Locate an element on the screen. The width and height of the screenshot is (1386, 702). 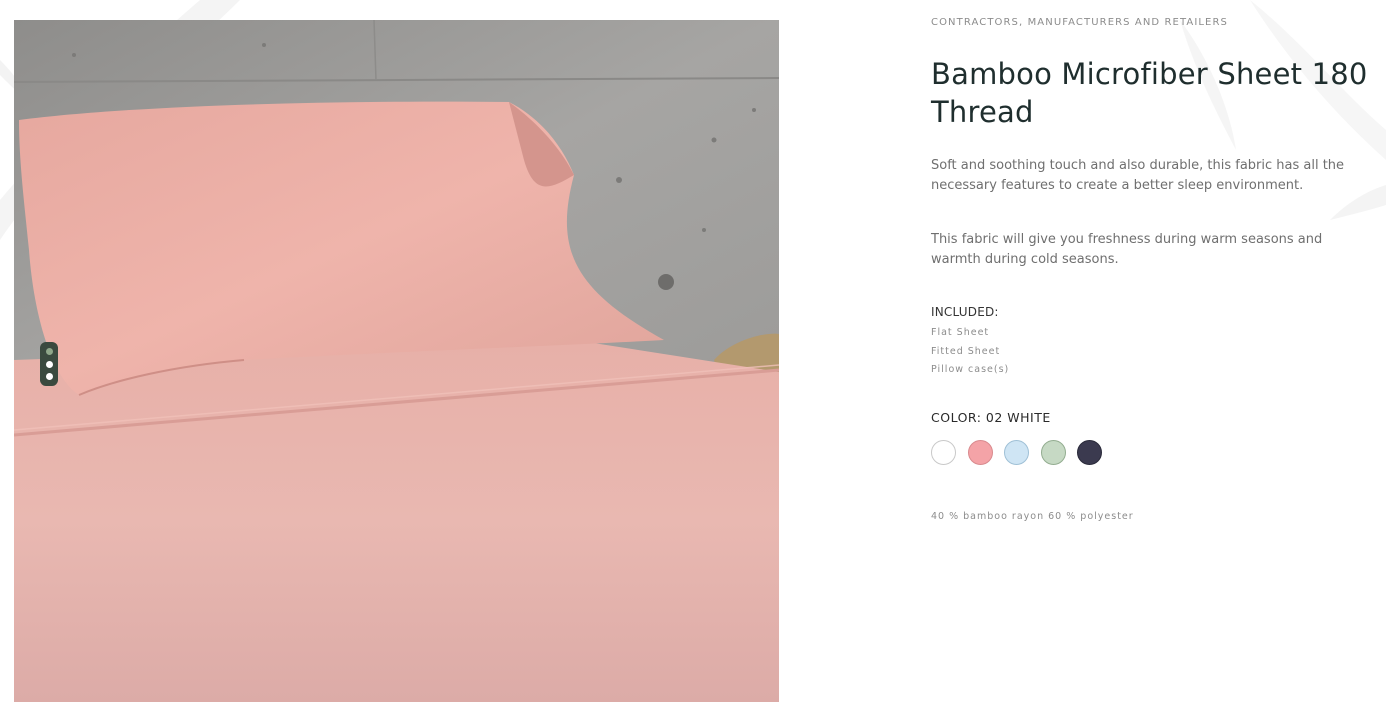
color-swatches is located at coordinates (1022, 452).